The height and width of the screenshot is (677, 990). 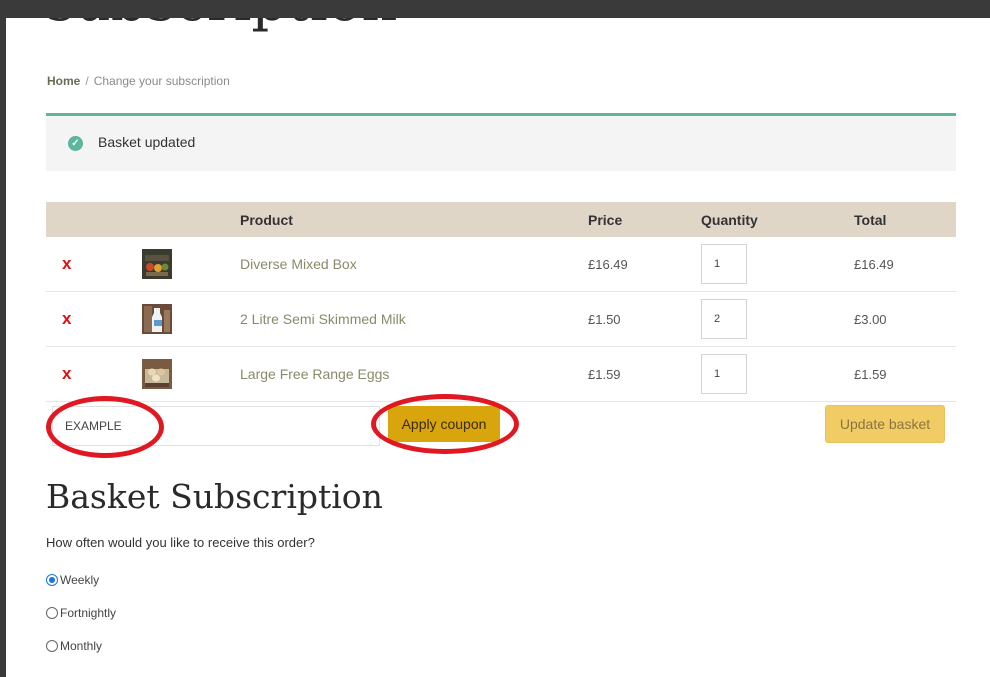 What do you see at coordinates (644, 264) in the screenshot?
I see `item-price: £16.49` at bounding box center [644, 264].